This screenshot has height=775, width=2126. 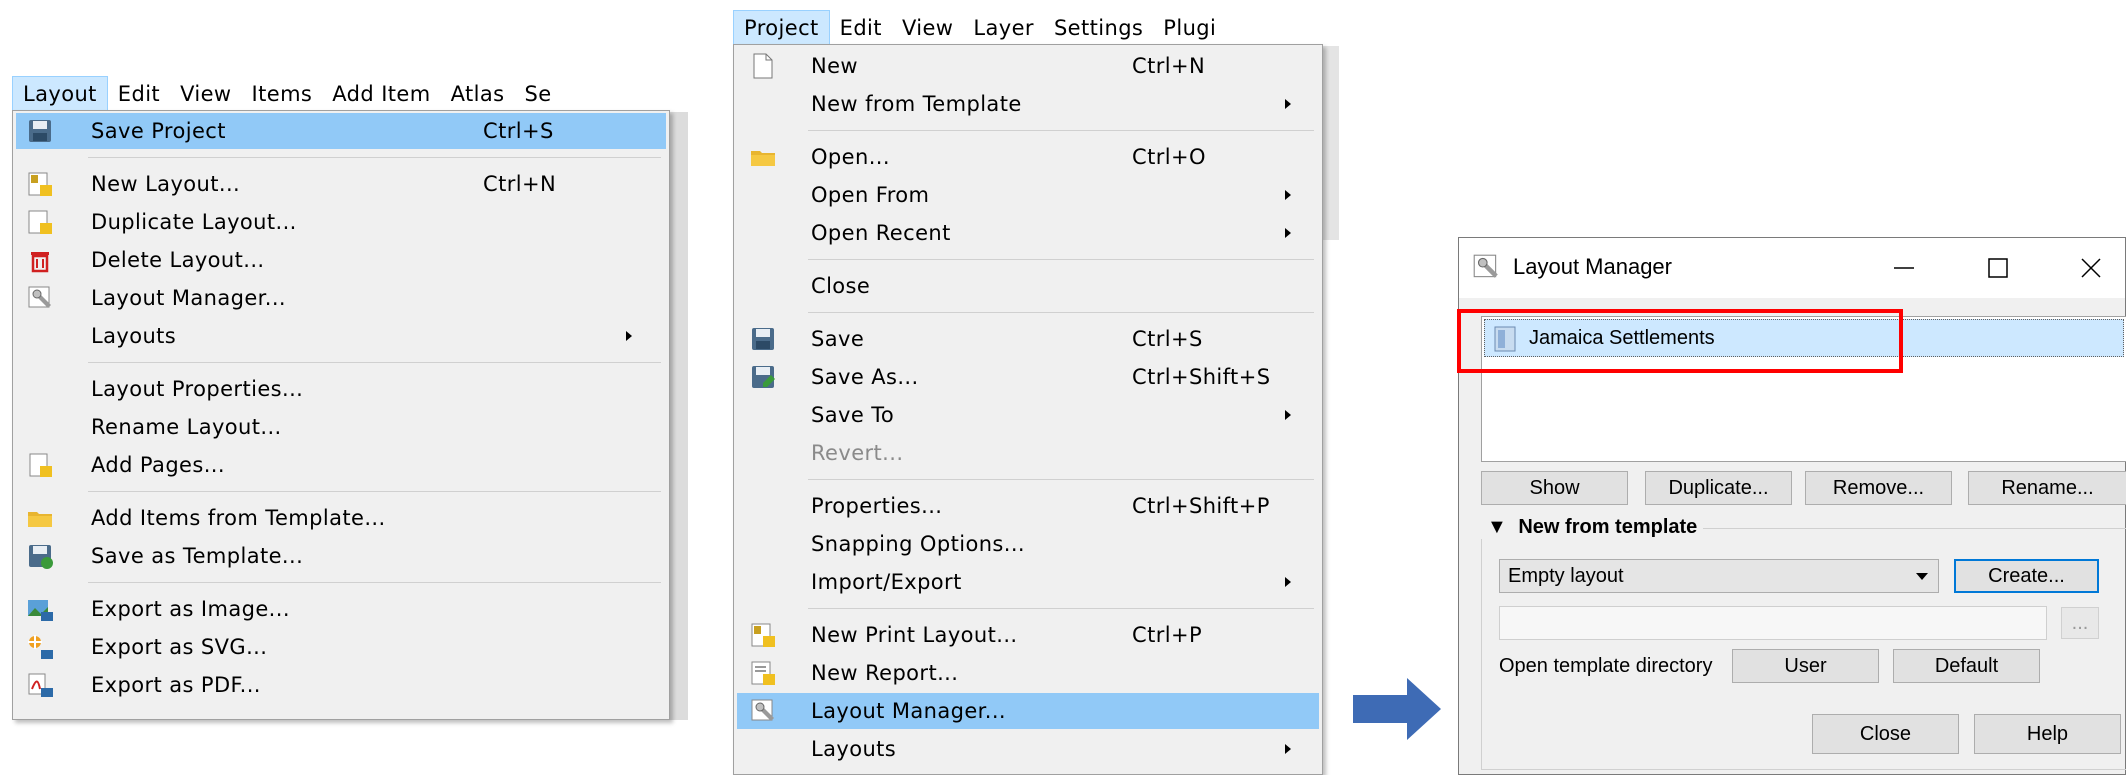 What do you see at coordinates (781, 28) in the screenshot?
I see `menubar-item-project: Project` at bounding box center [781, 28].